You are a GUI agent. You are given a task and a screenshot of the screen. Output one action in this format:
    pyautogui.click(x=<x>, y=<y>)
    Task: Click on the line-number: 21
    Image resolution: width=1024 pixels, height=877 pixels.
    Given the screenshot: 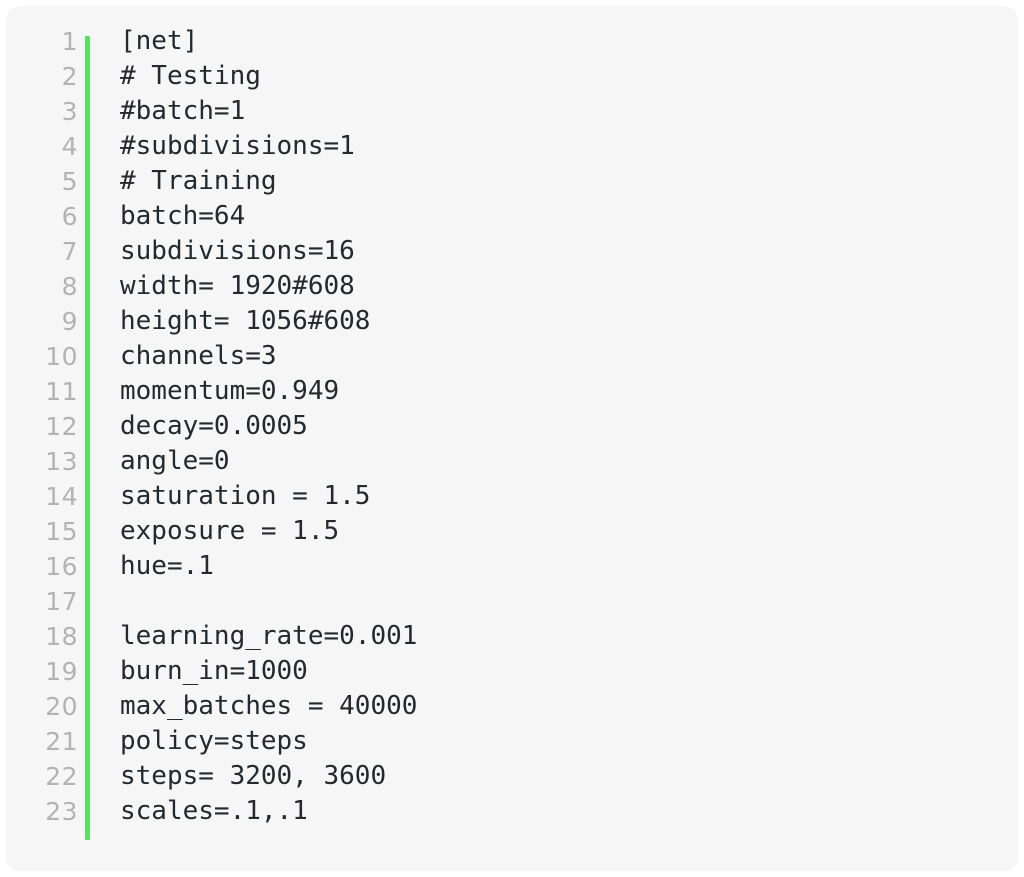 What is the action you would take?
    pyautogui.click(x=61, y=741)
    